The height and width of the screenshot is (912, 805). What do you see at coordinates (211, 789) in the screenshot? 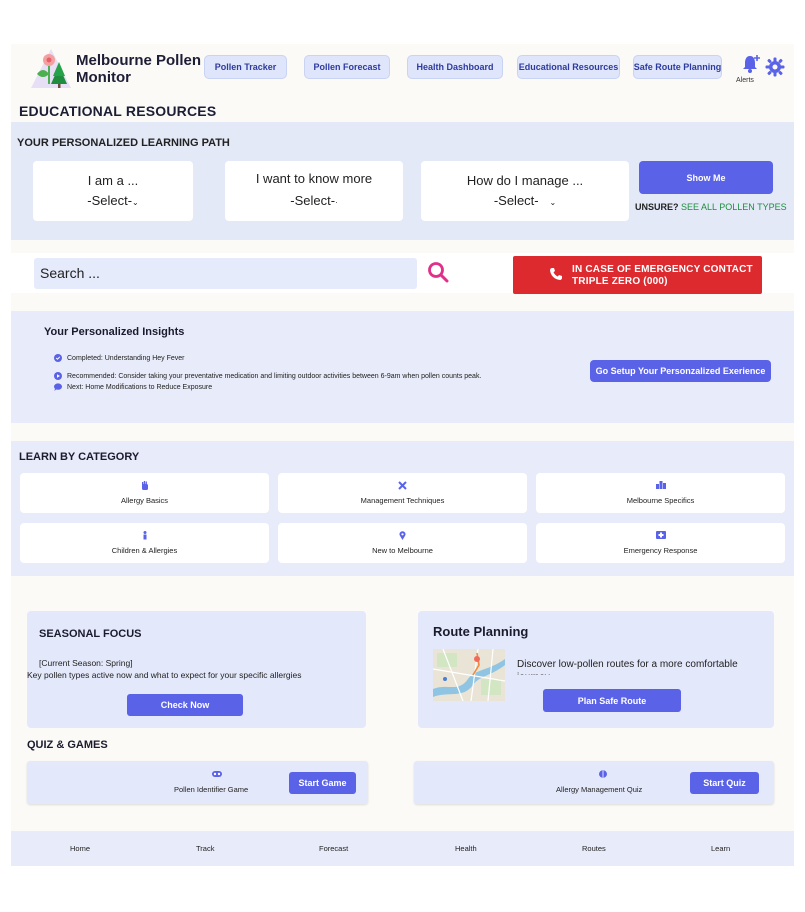
I see `pollen-identifier-game-label: Pollen Identifier Game` at bounding box center [211, 789].